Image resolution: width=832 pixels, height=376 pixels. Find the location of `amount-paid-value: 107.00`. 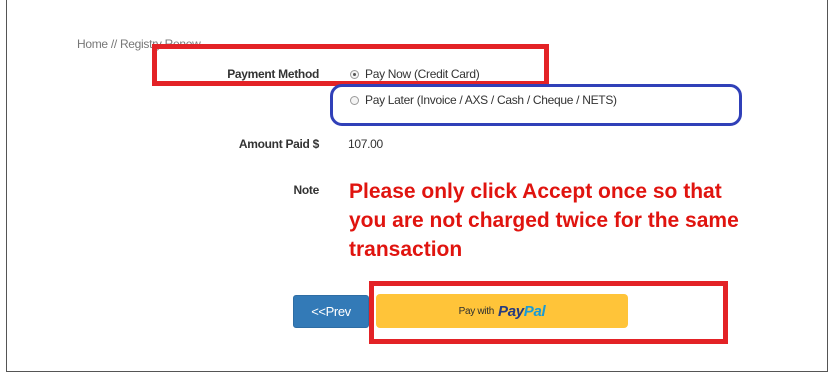

amount-paid-value: 107.00 is located at coordinates (365, 144).